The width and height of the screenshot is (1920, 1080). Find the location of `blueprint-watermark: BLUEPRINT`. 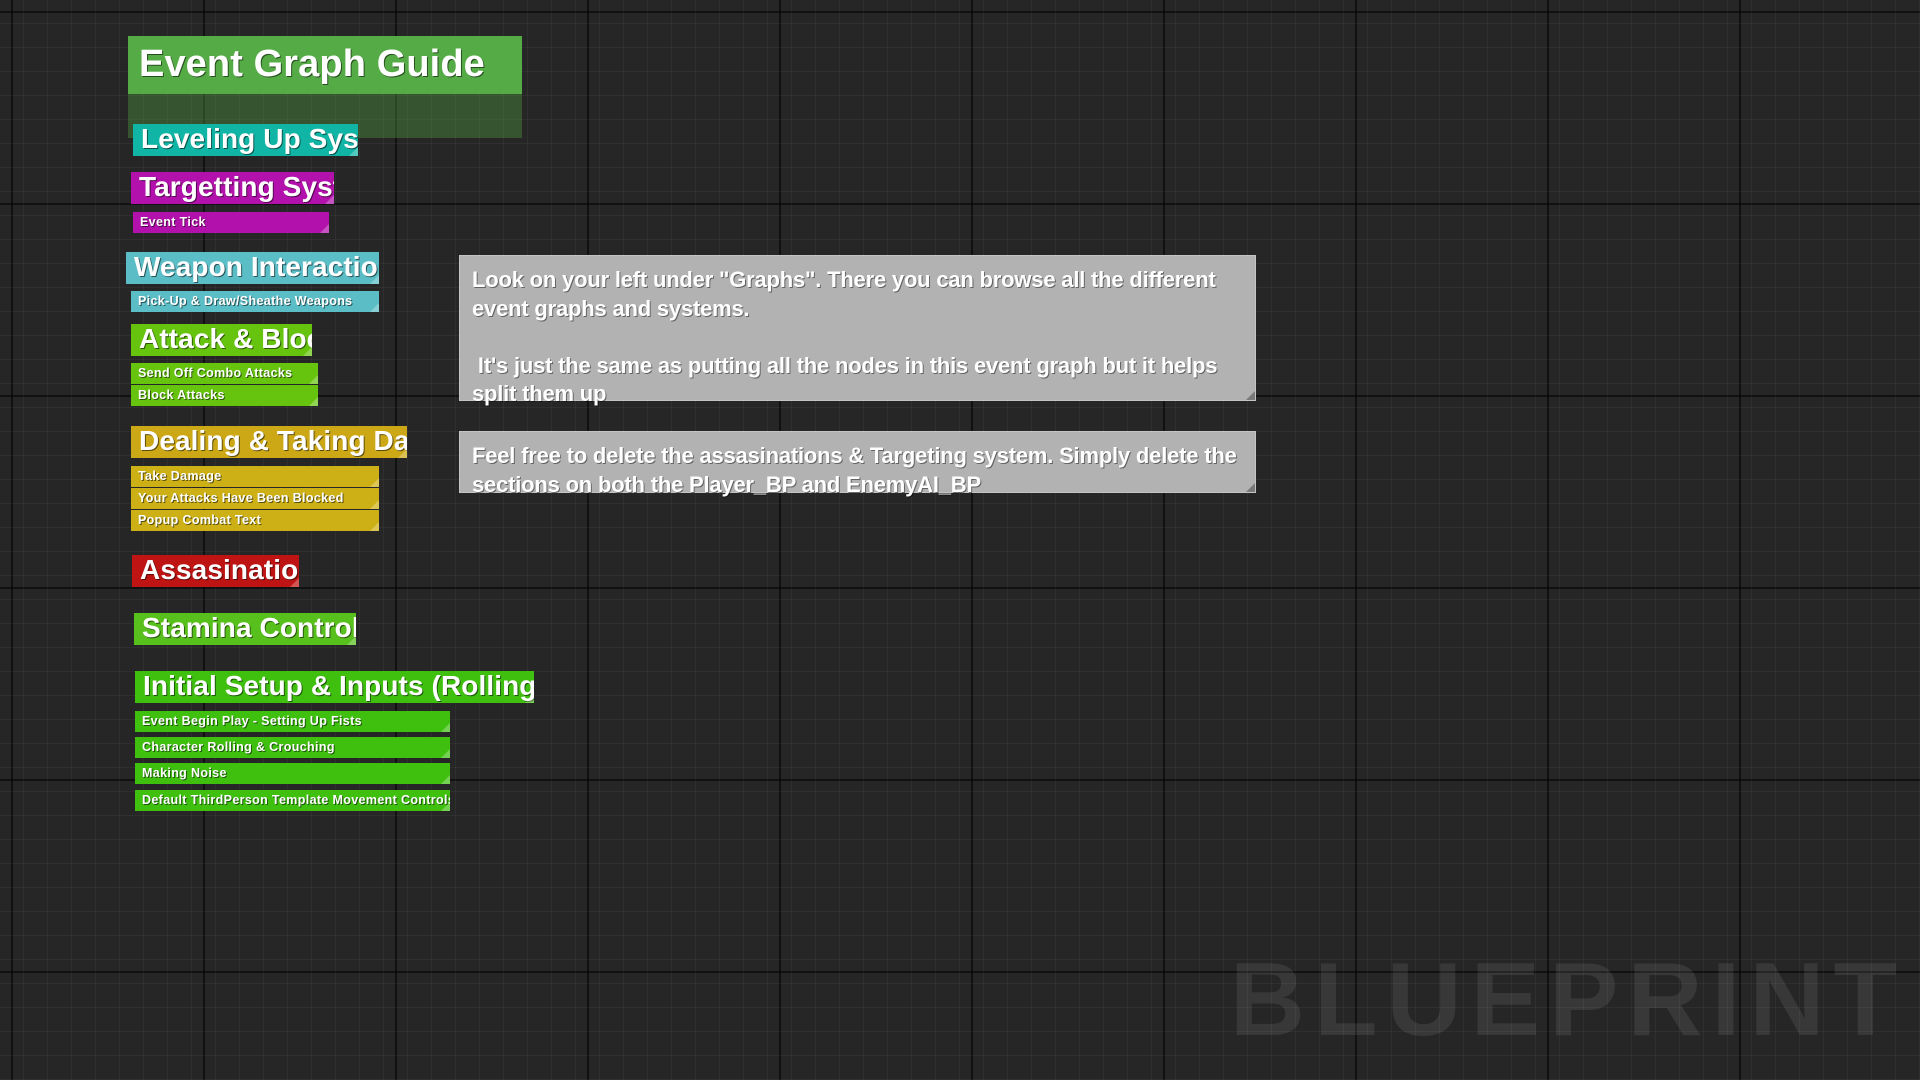

blueprint-watermark: BLUEPRINT is located at coordinates (1567, 1000).